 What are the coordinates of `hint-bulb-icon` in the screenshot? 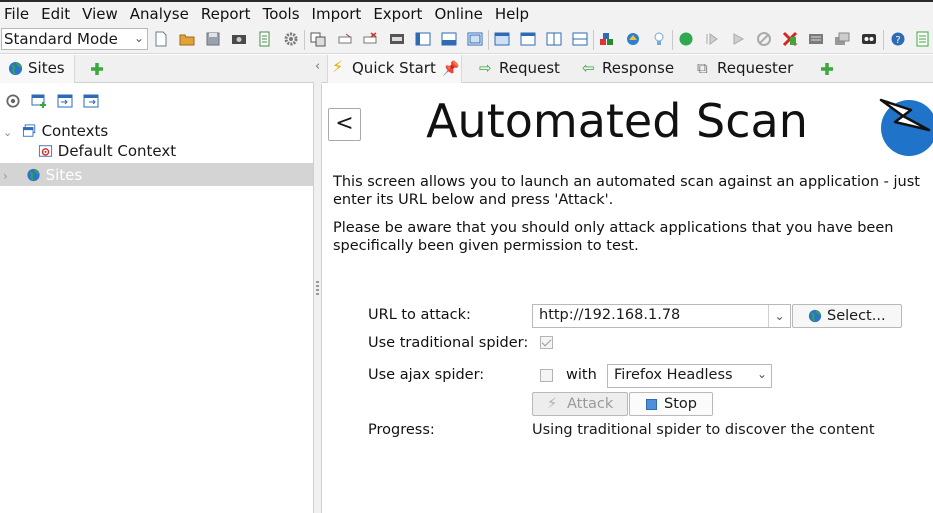 It's located at (659, 39).